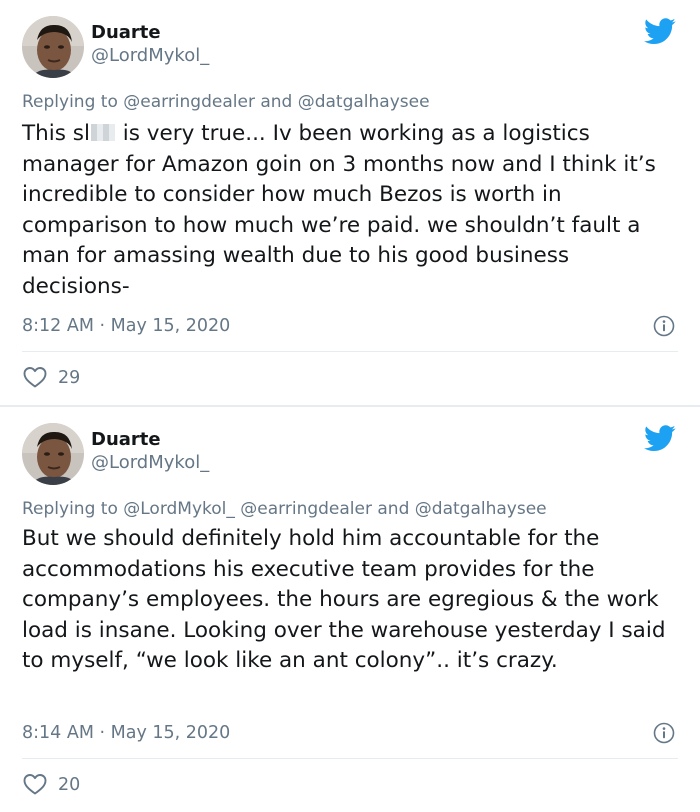  What do you see at coordinates (58, 733) in the screenshot?
I see `tweet-time: 8:14 AM` at bounding box center [58, 733].